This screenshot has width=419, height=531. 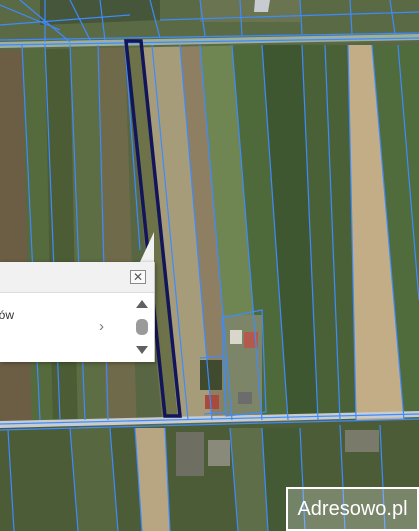 What do you see at coordinates (101, 326) in the screenshot?
I see `chevron-right-icon: ›` at bounding box center [101, 326].